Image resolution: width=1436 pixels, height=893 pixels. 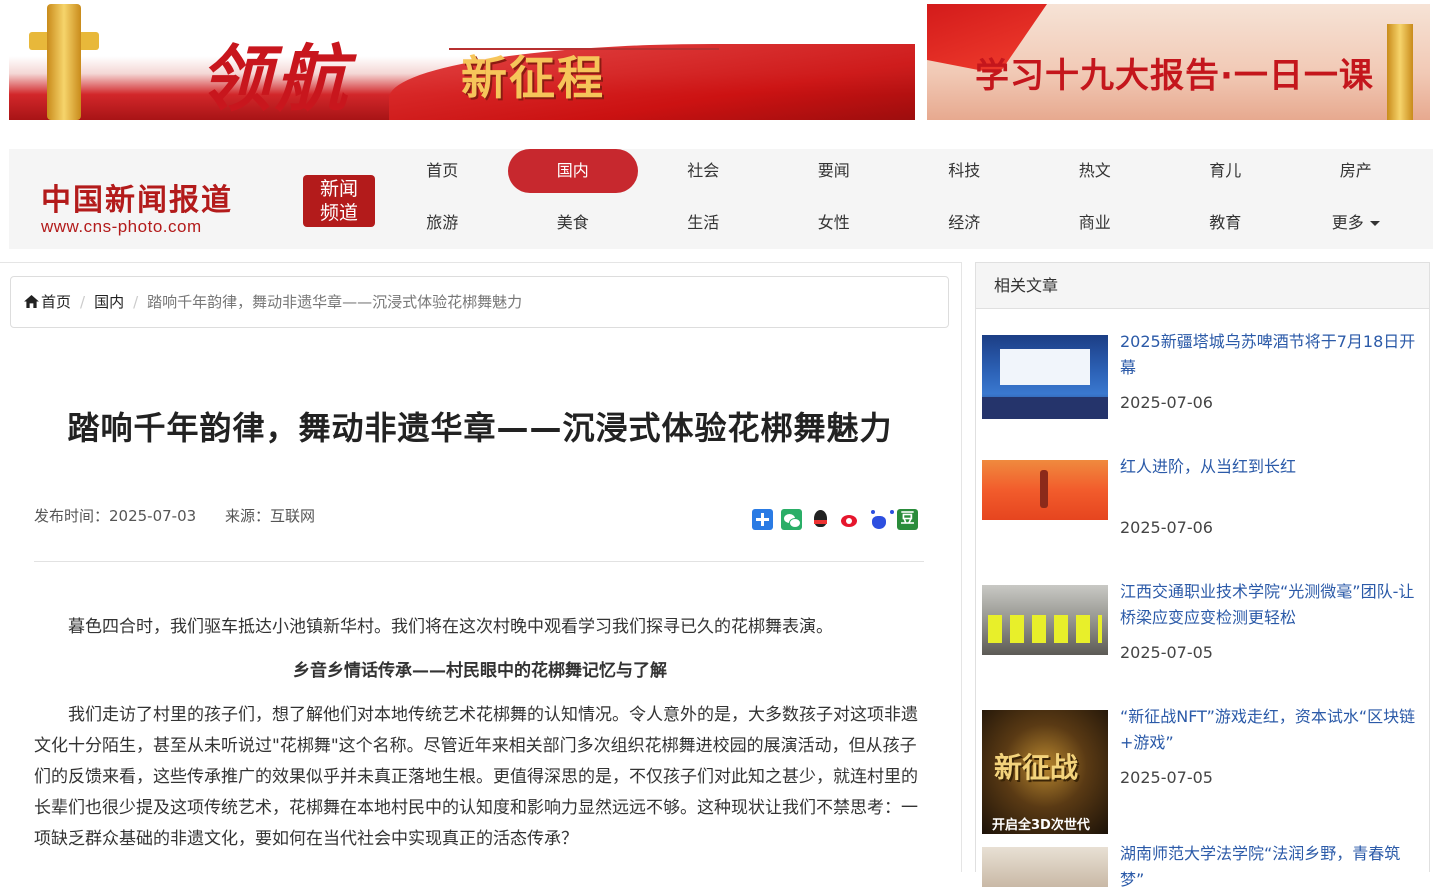 I want to click on logo-badge-line2: 频道, so click(x=338, y=213).